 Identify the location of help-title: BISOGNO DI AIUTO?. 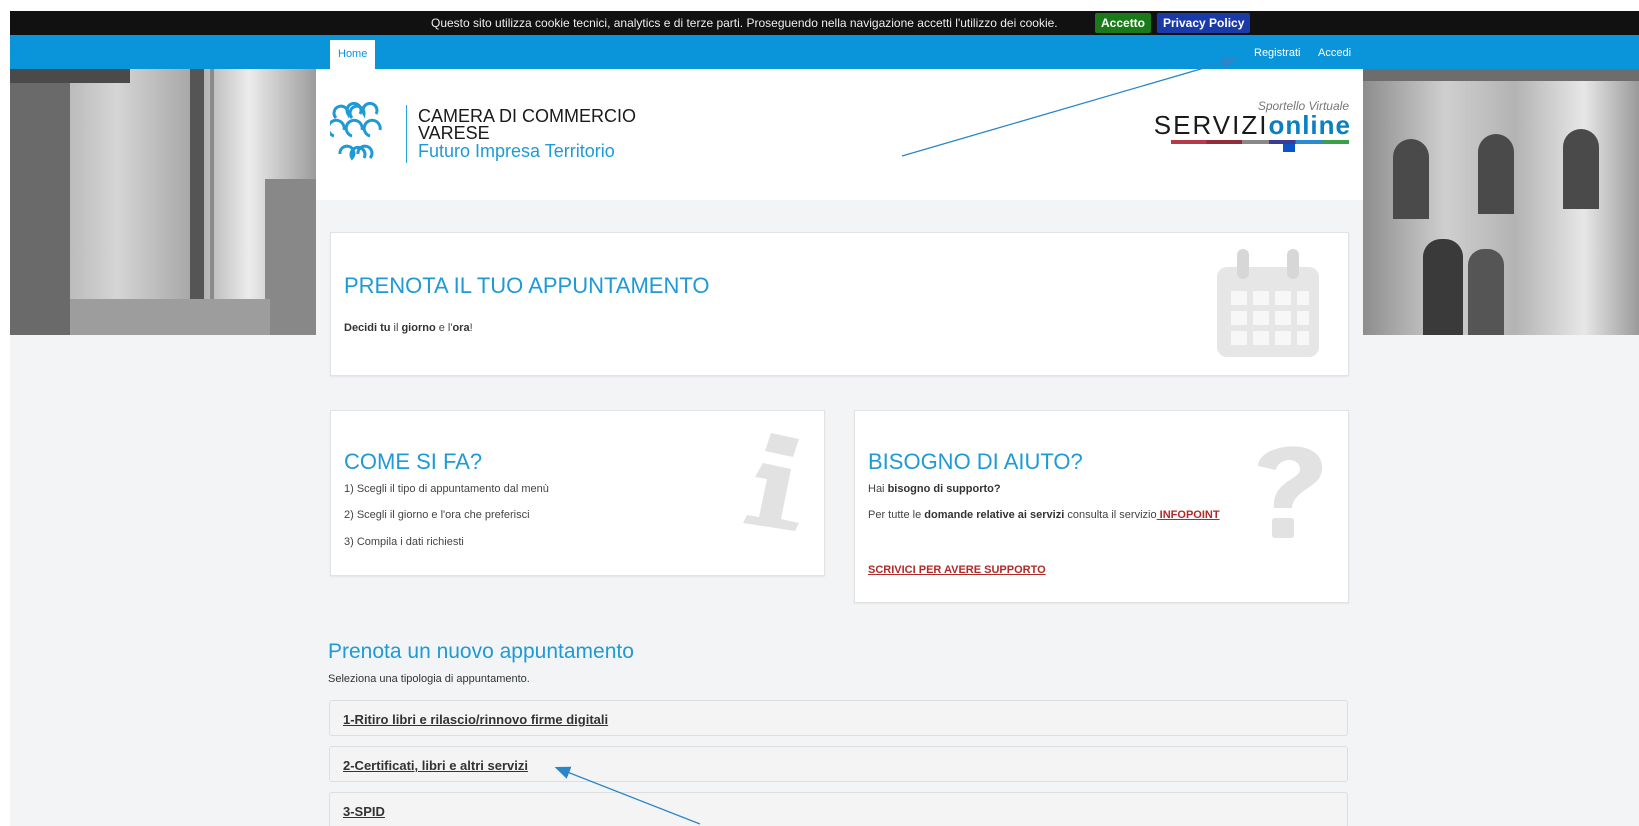
(975, 461).